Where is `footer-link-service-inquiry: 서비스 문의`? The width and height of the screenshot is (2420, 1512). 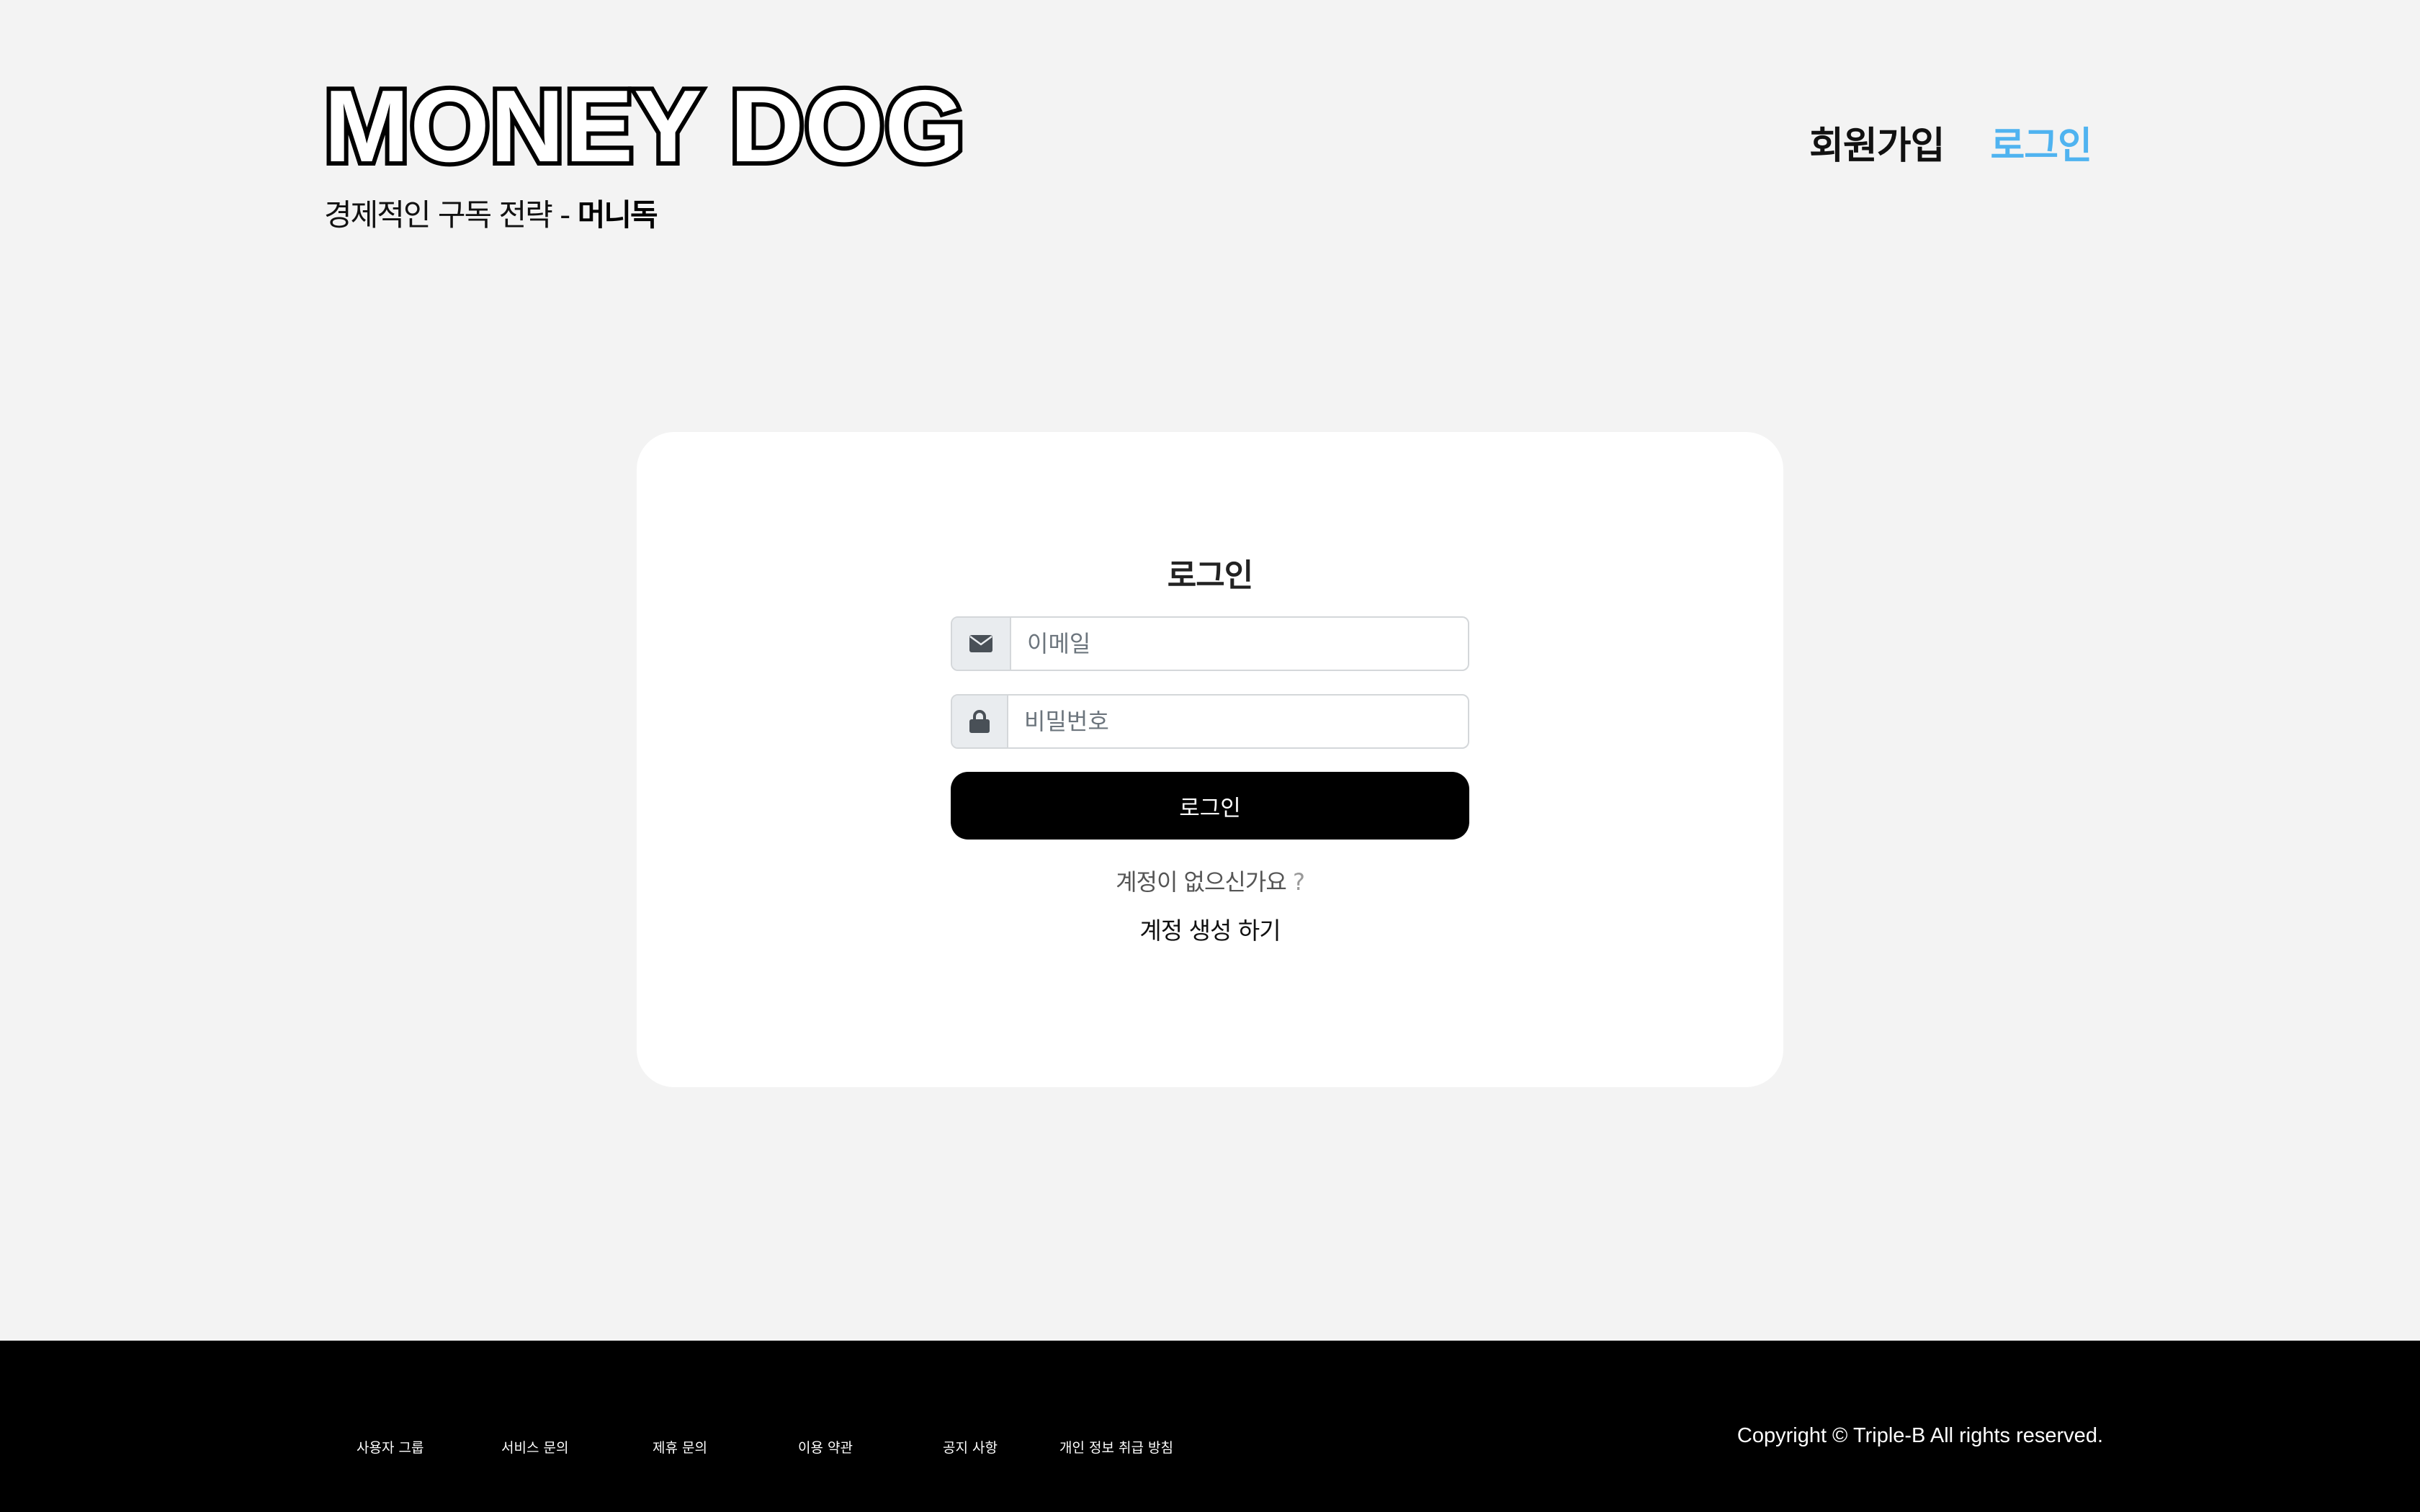 footer-link-service-inquiry: 서비스 문의 is located at coordinates (534, 1447).